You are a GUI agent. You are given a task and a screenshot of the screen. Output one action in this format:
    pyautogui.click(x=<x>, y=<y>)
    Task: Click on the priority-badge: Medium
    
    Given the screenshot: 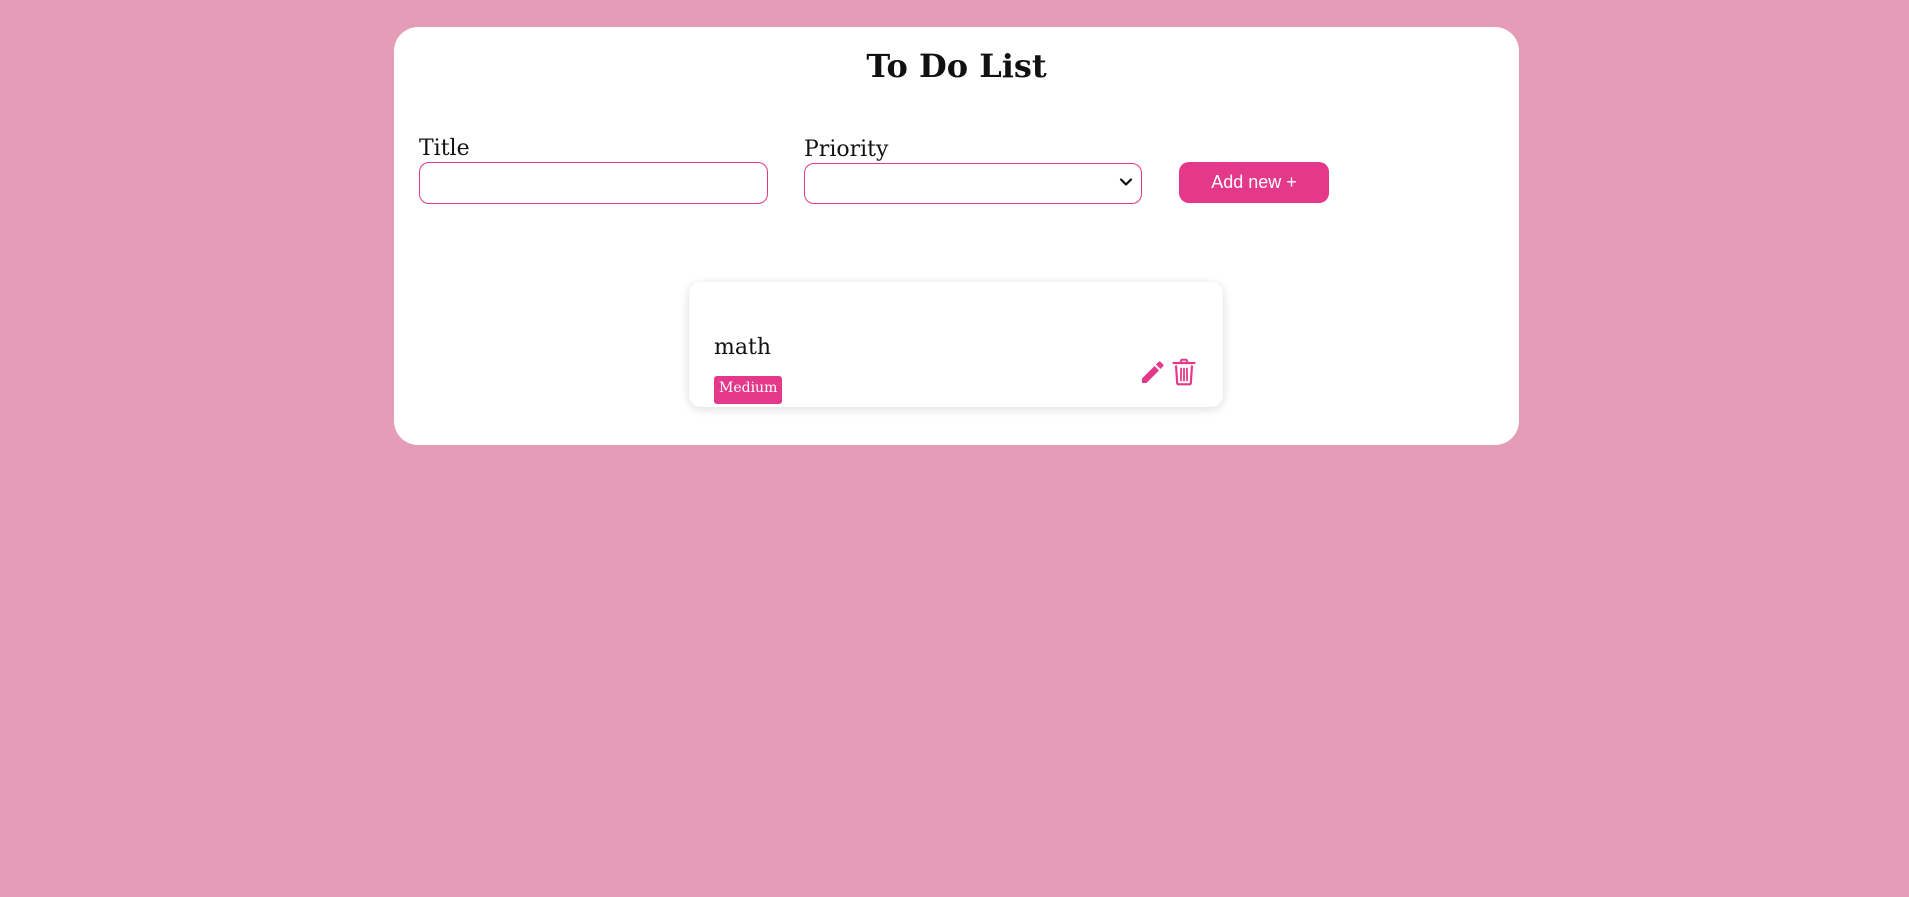 What is the action you would take?
    pyautogui.click(x=748, y=390)
    